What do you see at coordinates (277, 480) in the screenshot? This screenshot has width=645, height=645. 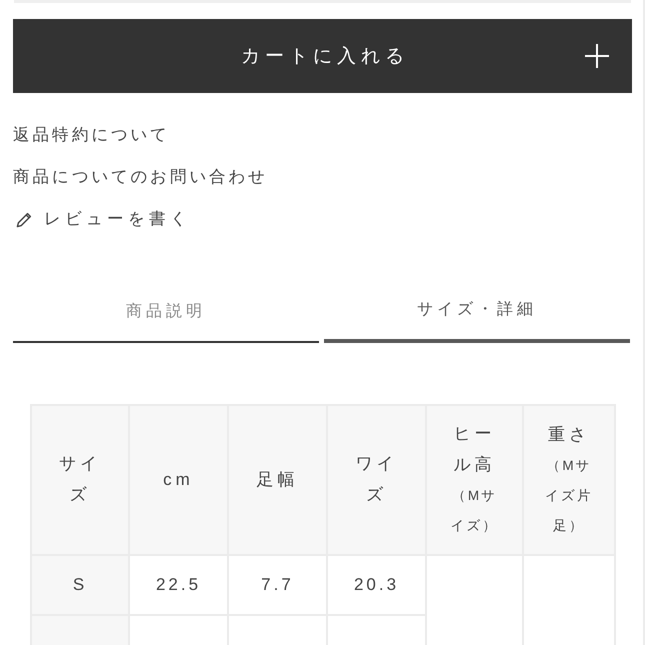 I see `column-header: 足幅` at bounding box center [277, 480].